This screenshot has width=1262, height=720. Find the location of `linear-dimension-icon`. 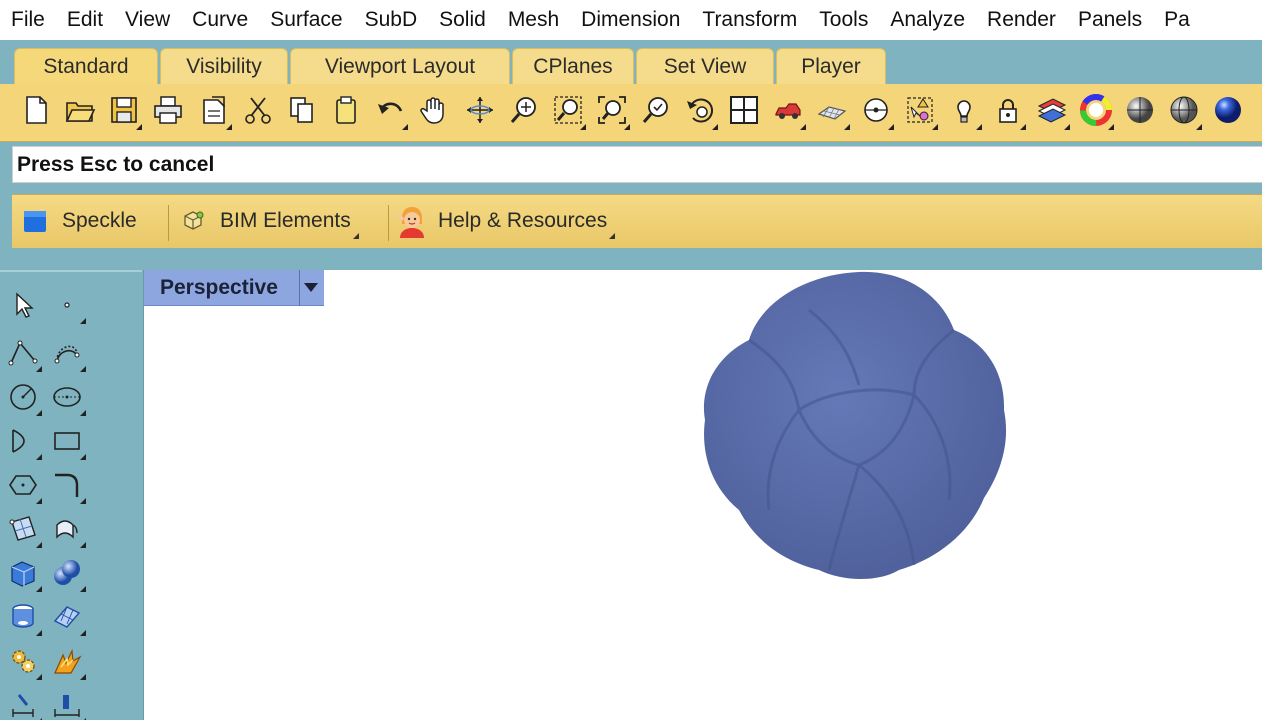

linear-dimension-icon is located at coordinates (67, 703).